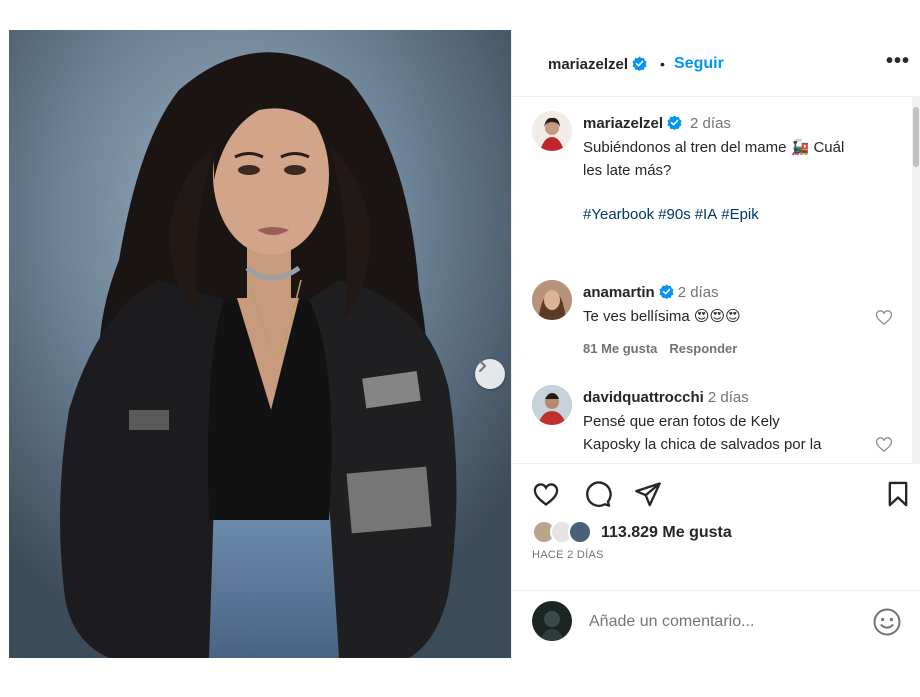 The image size is (920, 697). What do you see at coordinates (623, 123) in the screenshot?
I see `caption-username-text: mariazelzel` at bounding box center [623, 123].